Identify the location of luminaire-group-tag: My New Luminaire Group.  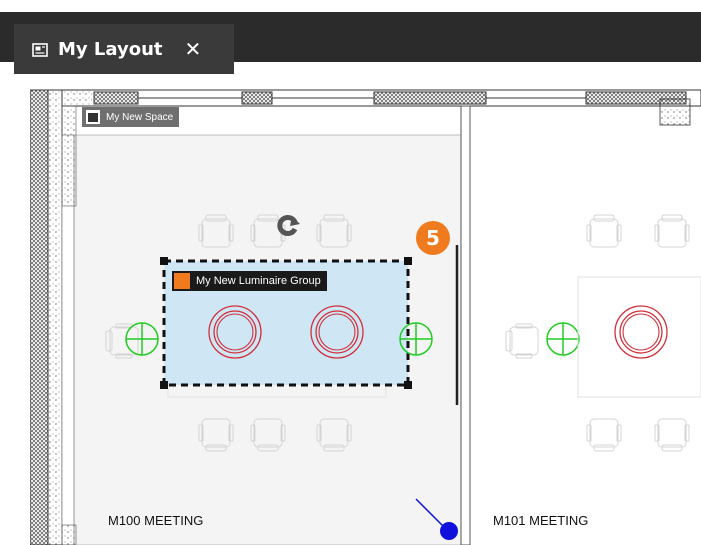
(249, 281).